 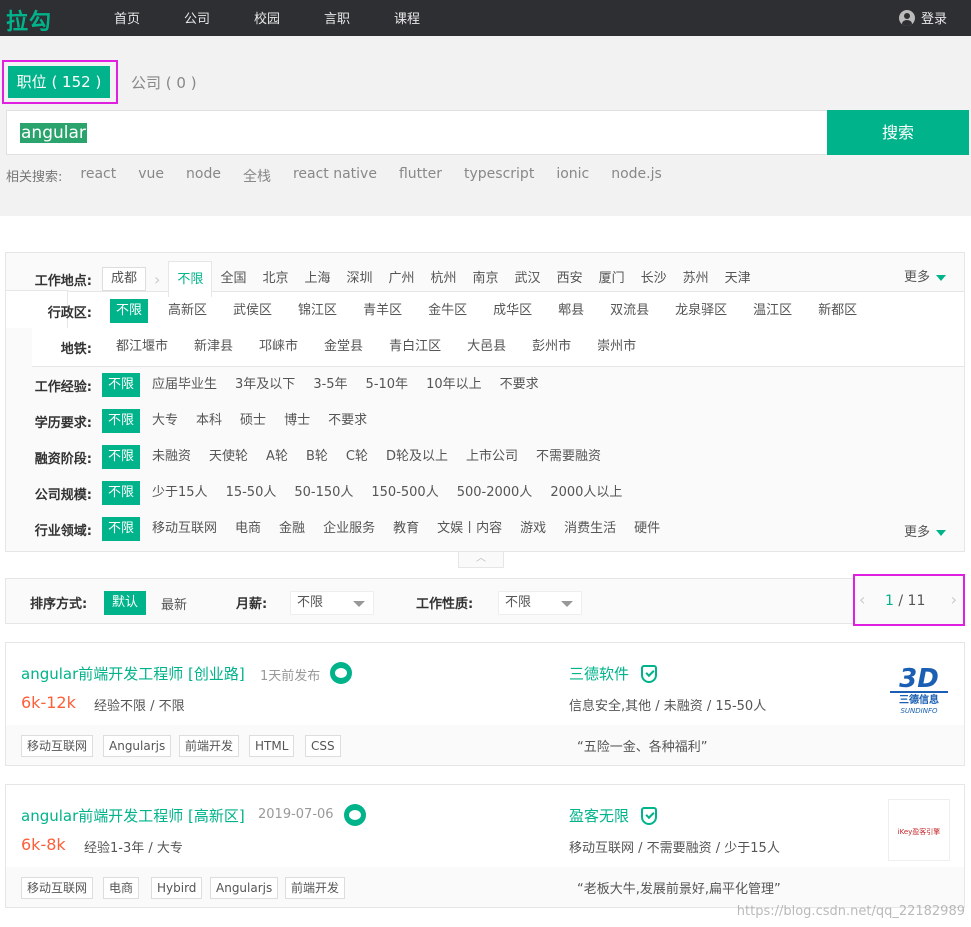 I want to click on education-option-selected: 不限, so click(x=121, y=421).